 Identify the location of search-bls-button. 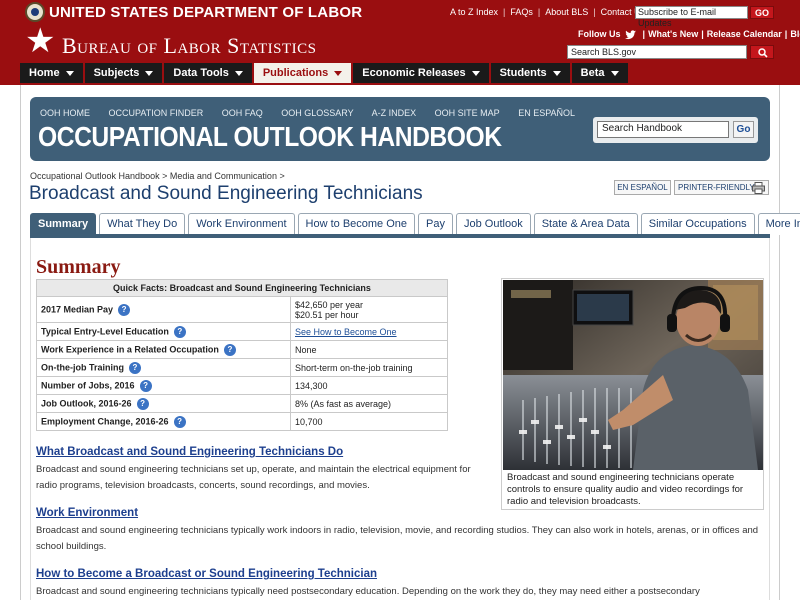
(762, 52).